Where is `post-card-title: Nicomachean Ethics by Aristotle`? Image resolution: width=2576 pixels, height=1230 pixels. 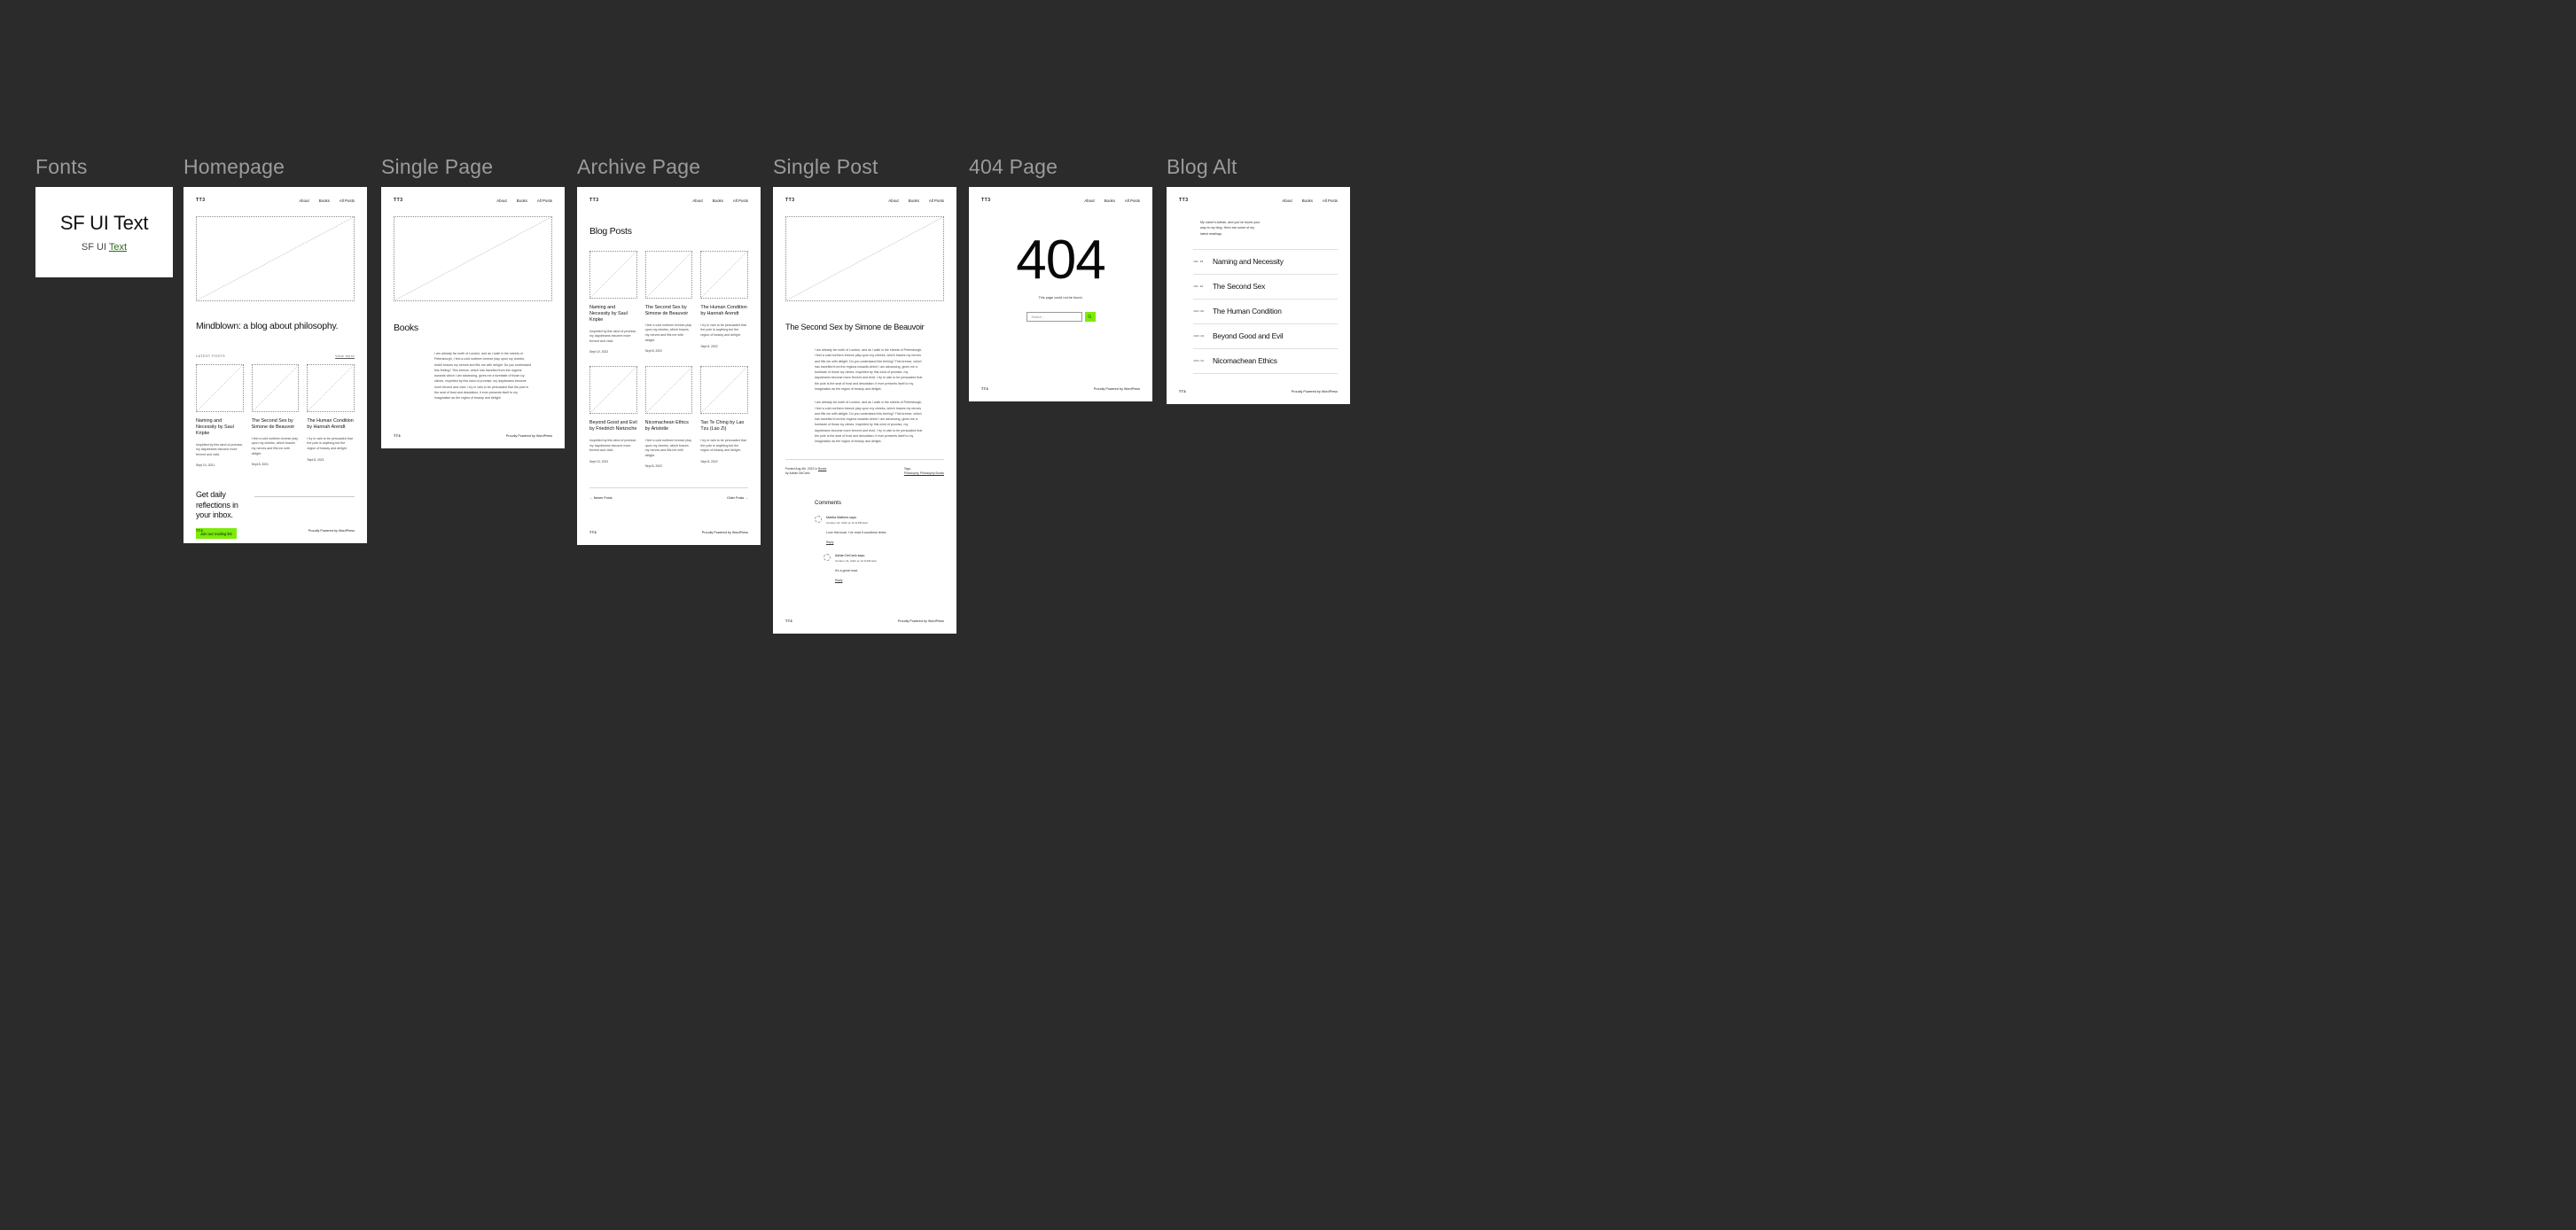
post-card-title: Nicomachean Ethics by Aristotle is located at coordinates (669, 426).